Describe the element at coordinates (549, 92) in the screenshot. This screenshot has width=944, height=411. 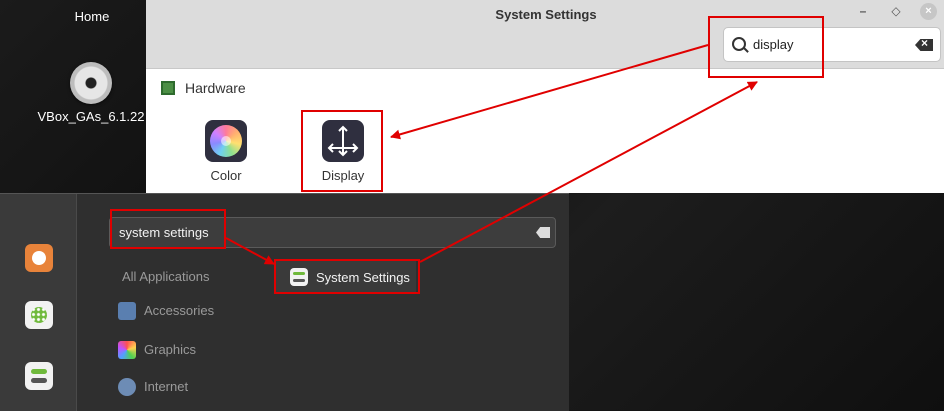
I see `arrow-search-to-display` at that location.